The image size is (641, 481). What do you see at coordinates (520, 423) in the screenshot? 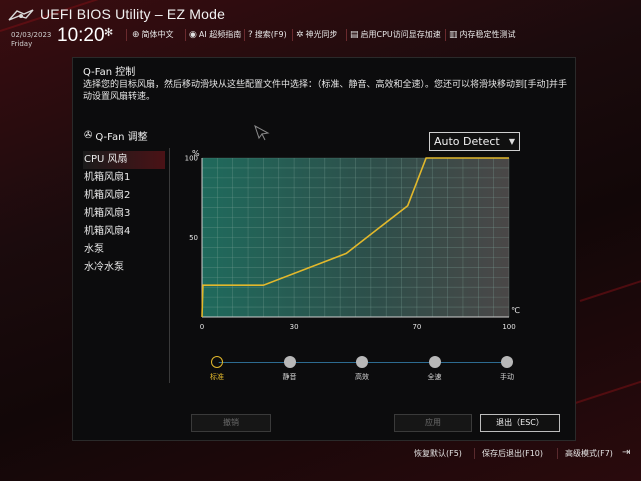
I see `exit-button: 退出（ESC）` at bounding box center [520, 423].